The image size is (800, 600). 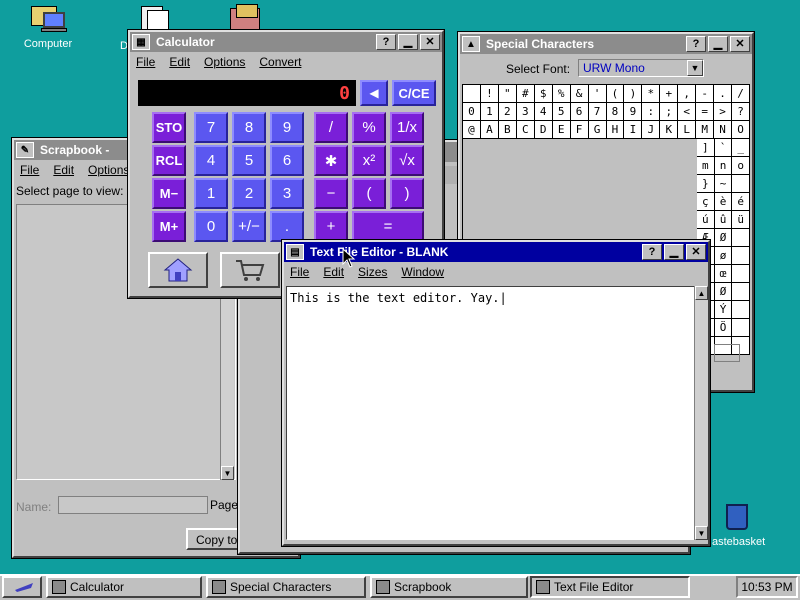 What do you see at coordinates (331, 226) in the screenshot?
I see `operator-key-9: +` at bounding box center [331, 226].